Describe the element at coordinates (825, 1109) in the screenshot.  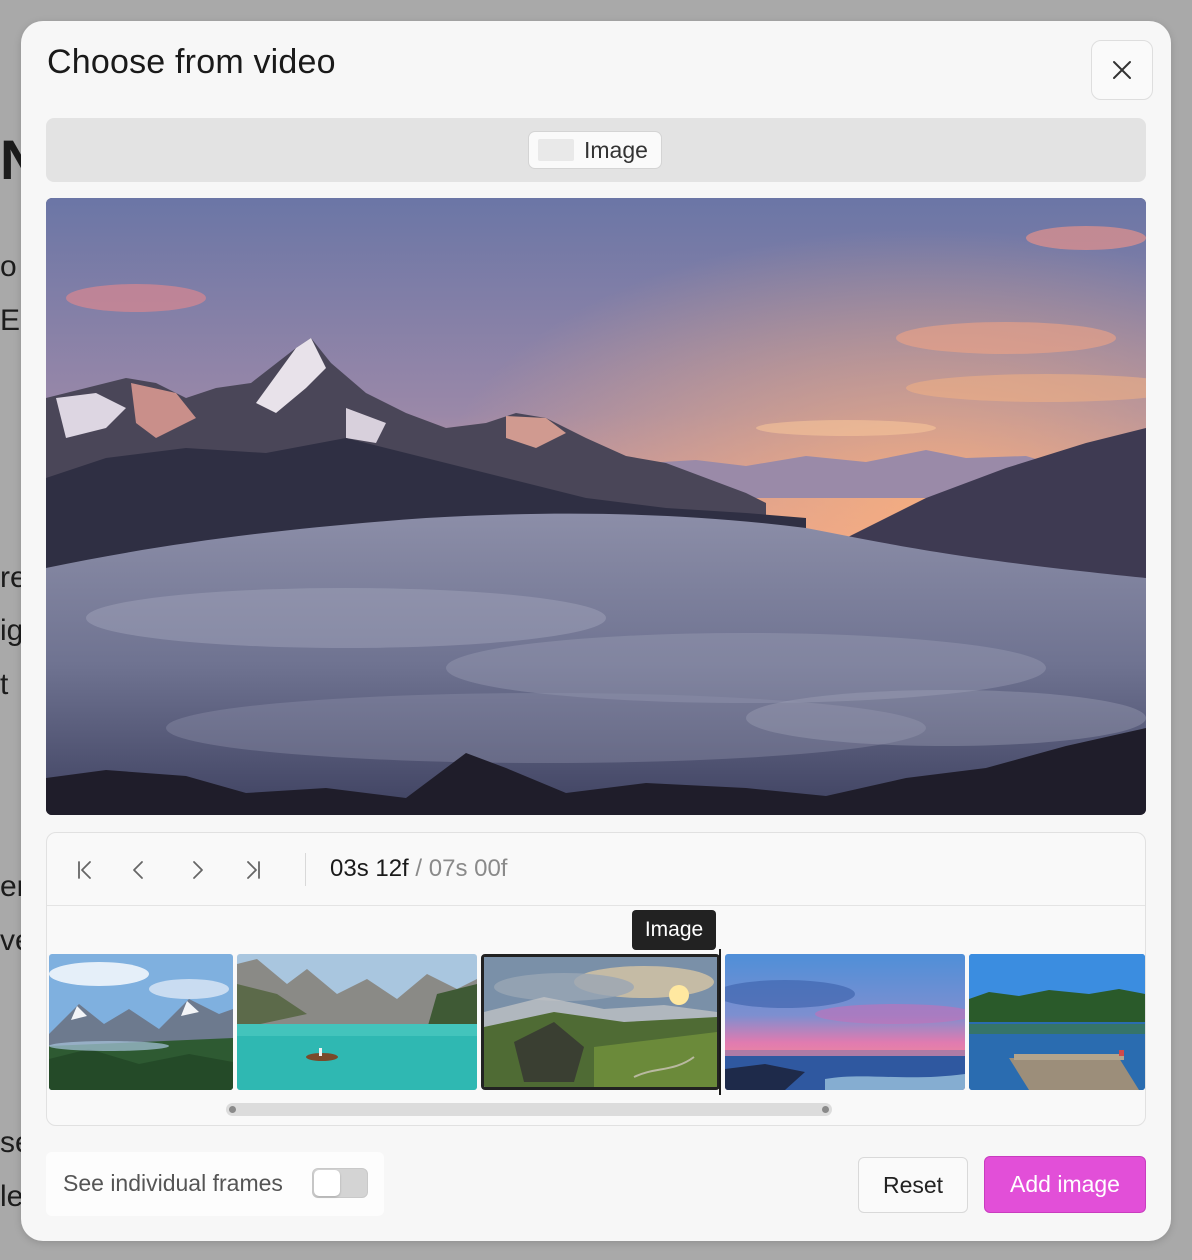
I see `scrollbar-end-handle` at that location.